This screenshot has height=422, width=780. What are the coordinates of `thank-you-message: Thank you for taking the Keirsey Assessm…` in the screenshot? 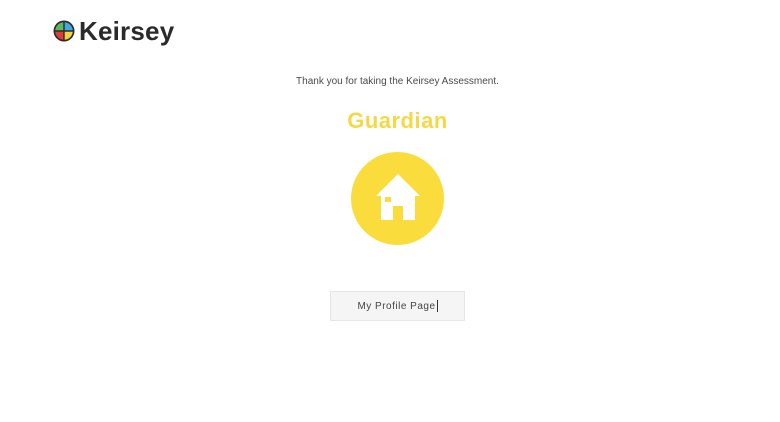 It's located at (397, 81).